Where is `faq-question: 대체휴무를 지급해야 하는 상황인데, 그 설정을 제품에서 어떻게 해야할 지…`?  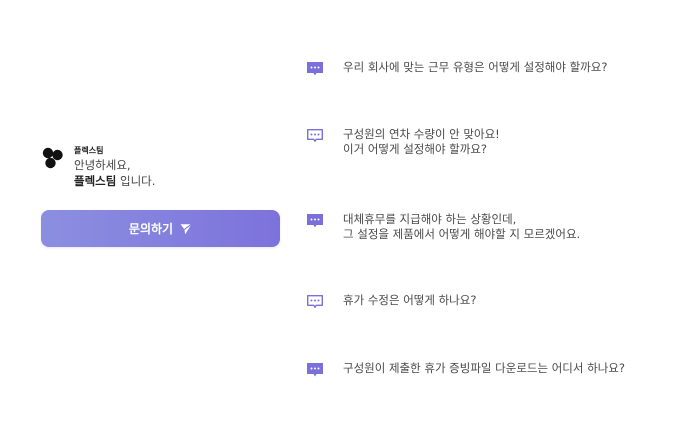 faq-question: 대체휴무를 지급해야 하는 상황인데, 그 설정을 제품에서 어떻게 해야할 지… is located at coordinates (462, 226).